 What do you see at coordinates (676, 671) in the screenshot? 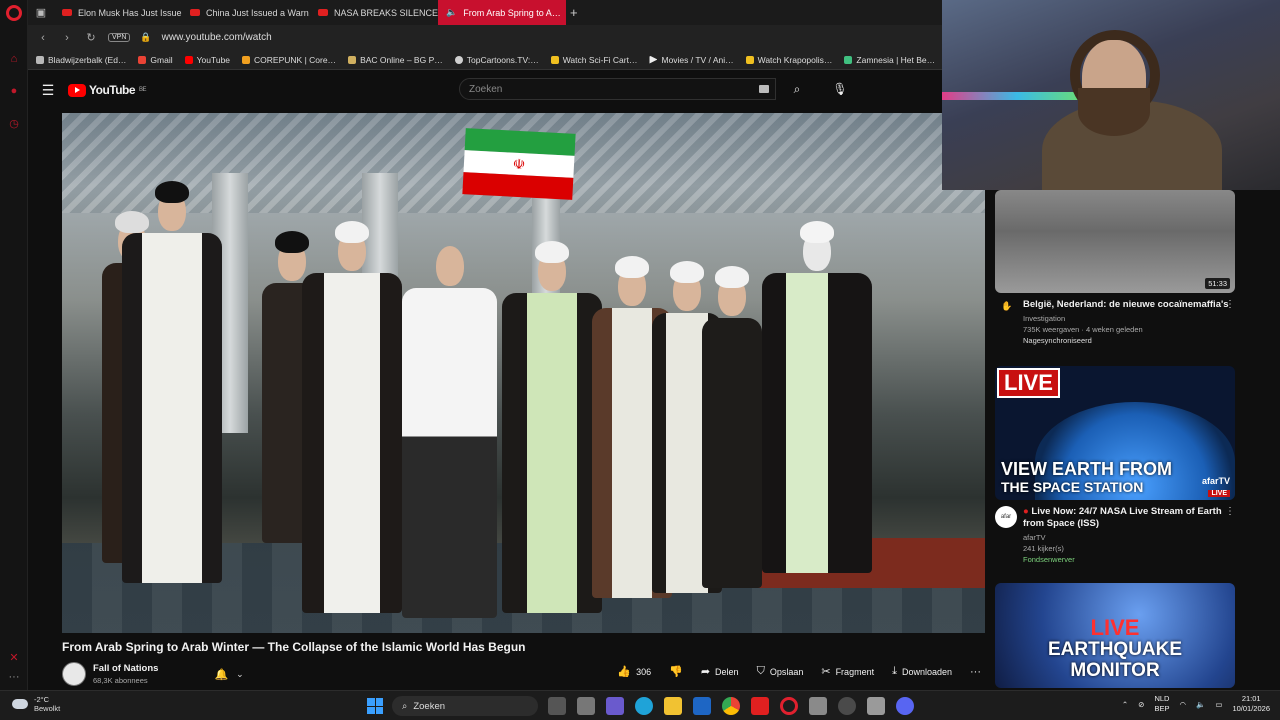
I see `dislike-button: 👎` at bounding box center [676, 671].